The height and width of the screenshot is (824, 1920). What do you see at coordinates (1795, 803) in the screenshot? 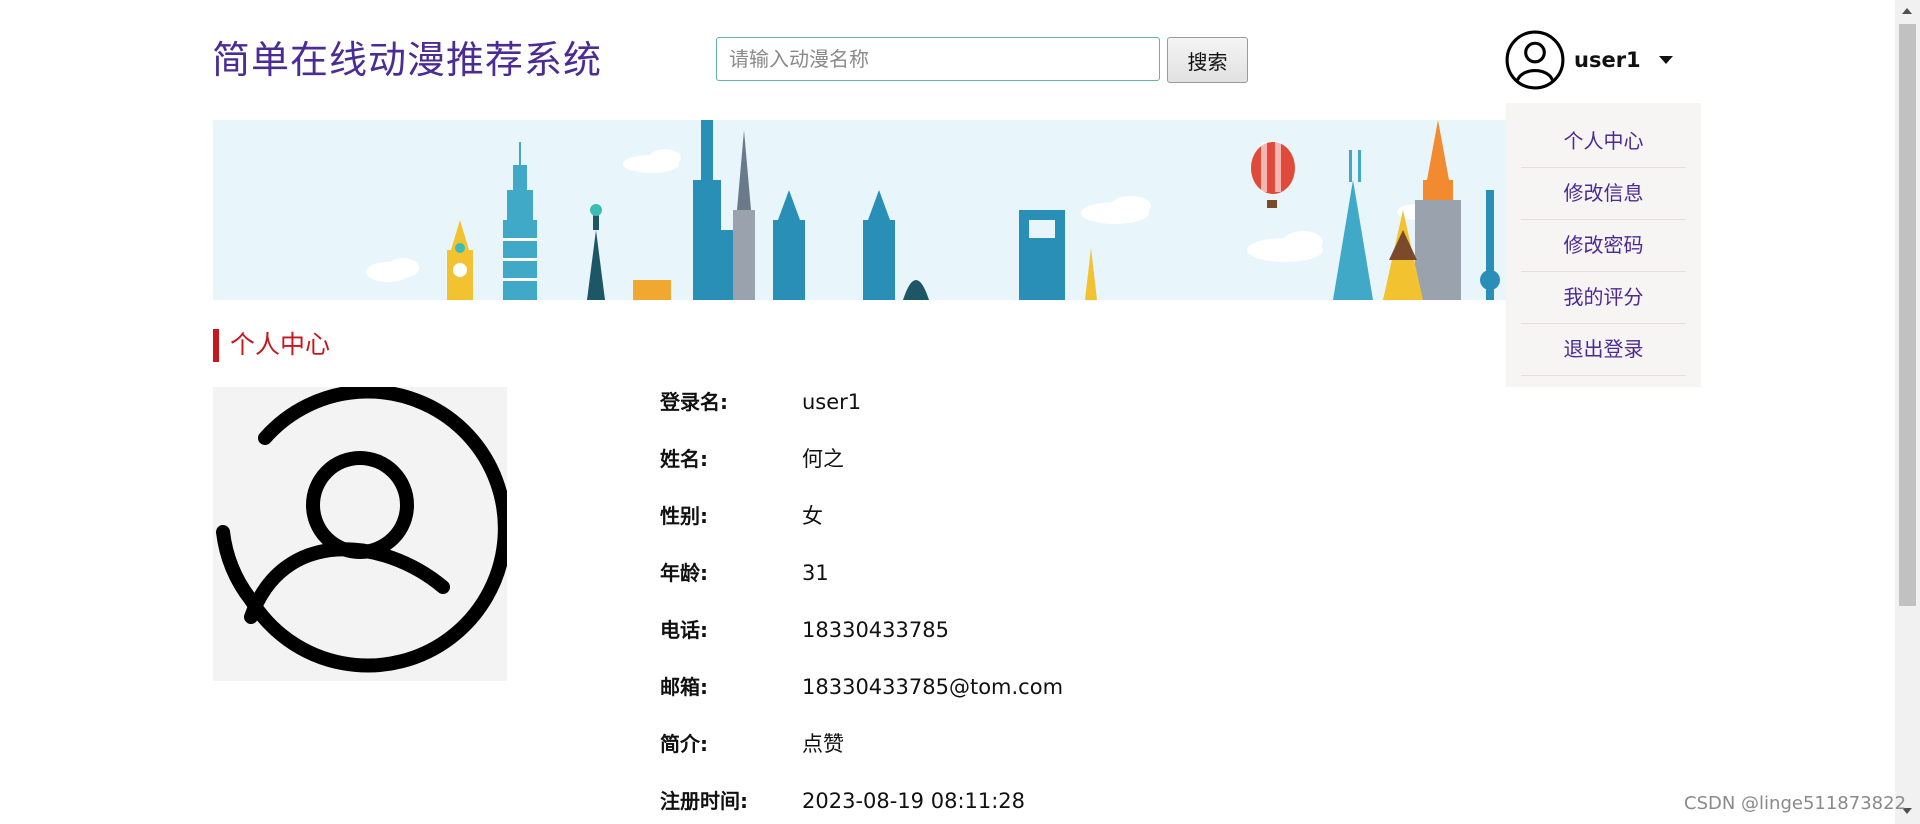
I see `watermark: CSDN @linge511873822` at bounding box center [1795, 803].